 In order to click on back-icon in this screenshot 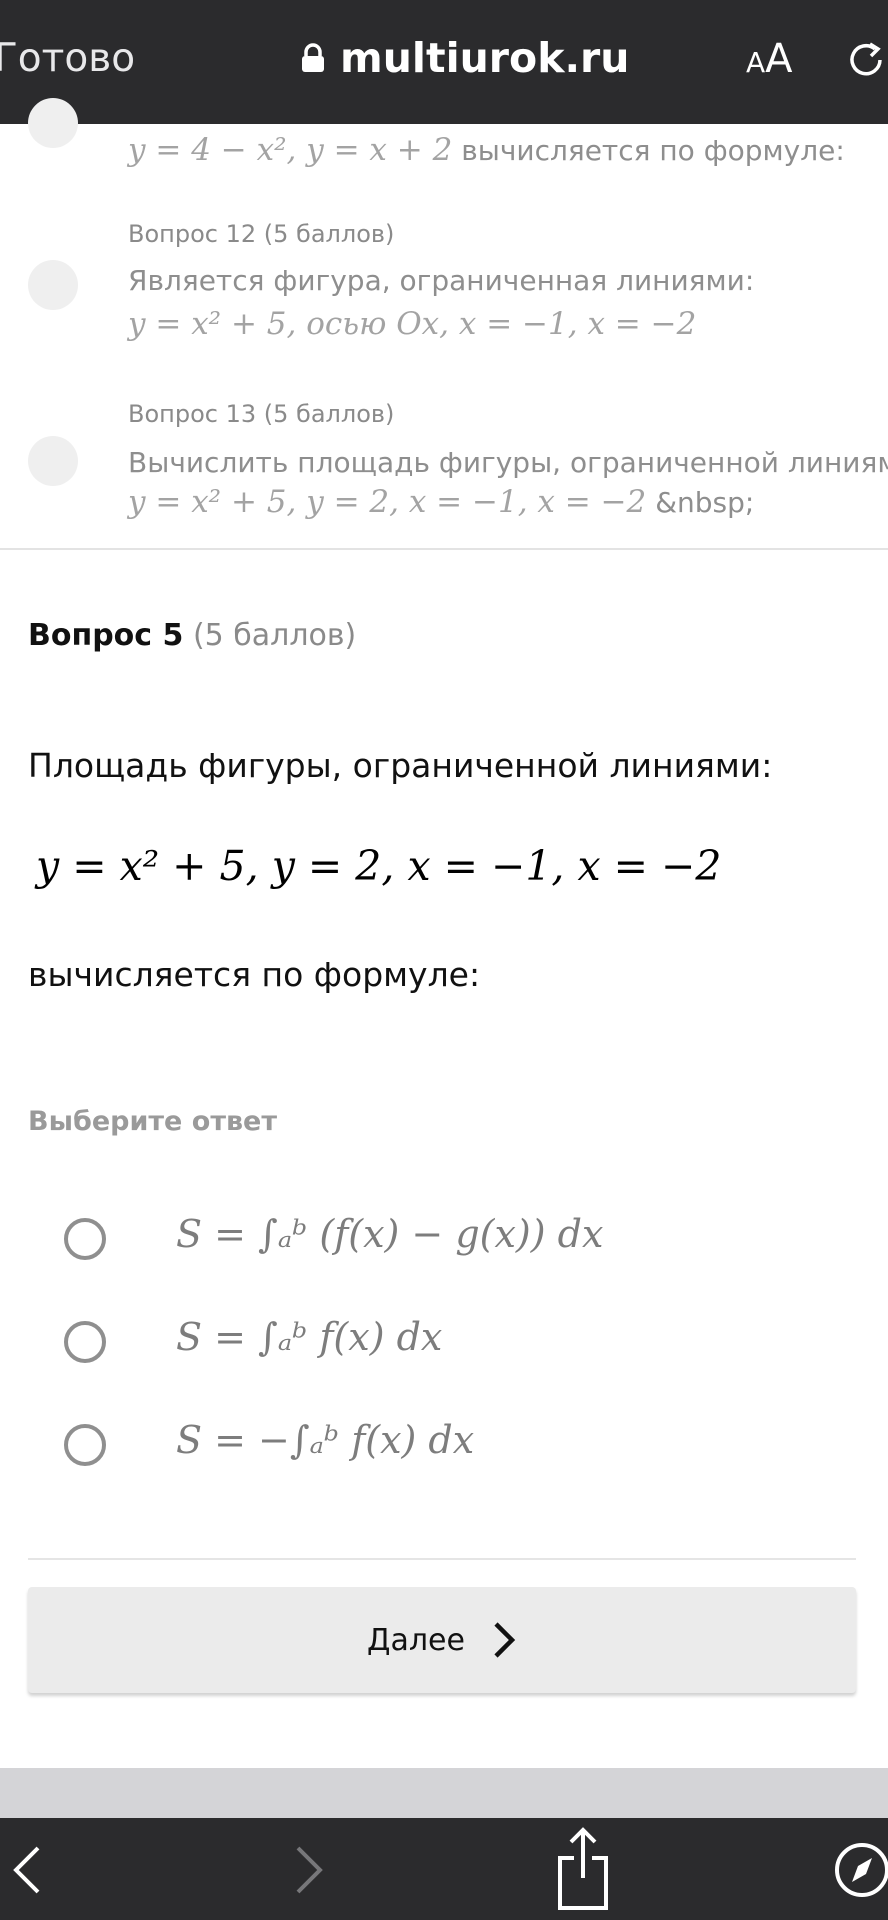, I will do `click(27, 1870)`.